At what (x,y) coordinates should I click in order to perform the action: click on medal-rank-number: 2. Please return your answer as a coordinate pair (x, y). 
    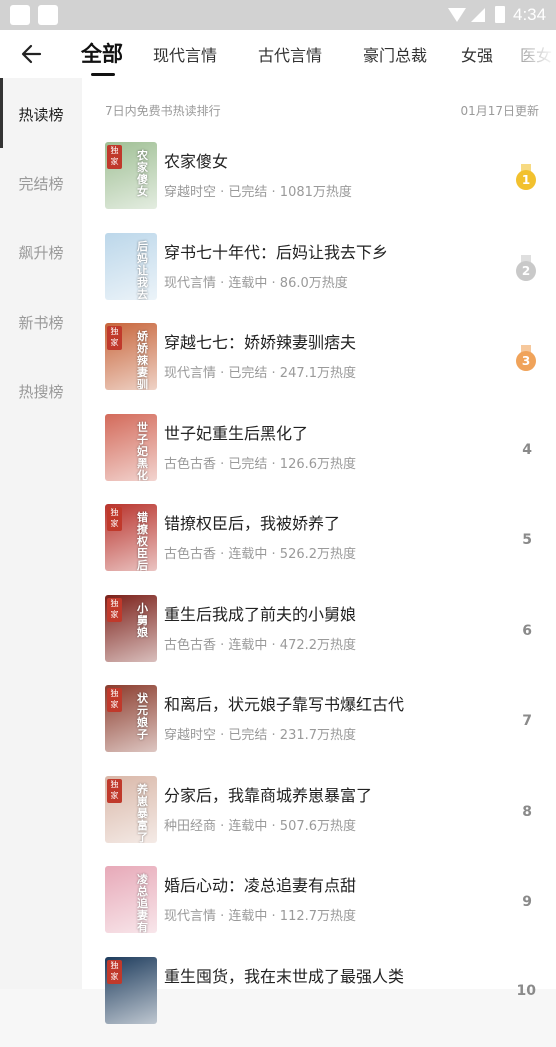
    Looking at the image, I should click on (526, 270).